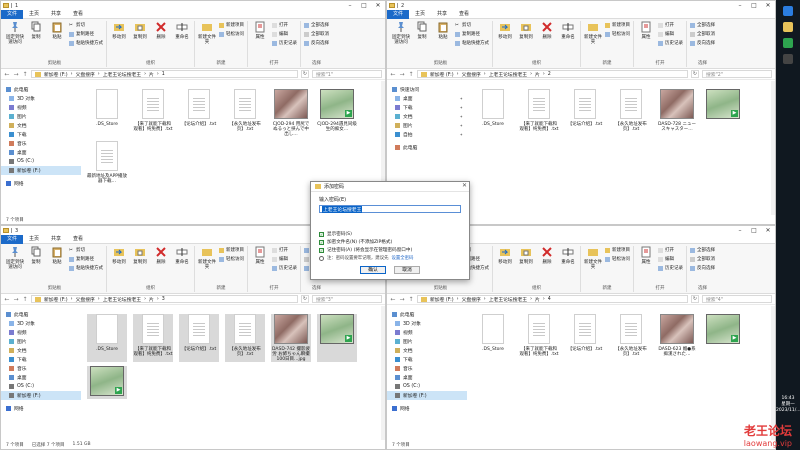  I want to click on password-input: 上老王论坛搜老王, so click(390, 209).